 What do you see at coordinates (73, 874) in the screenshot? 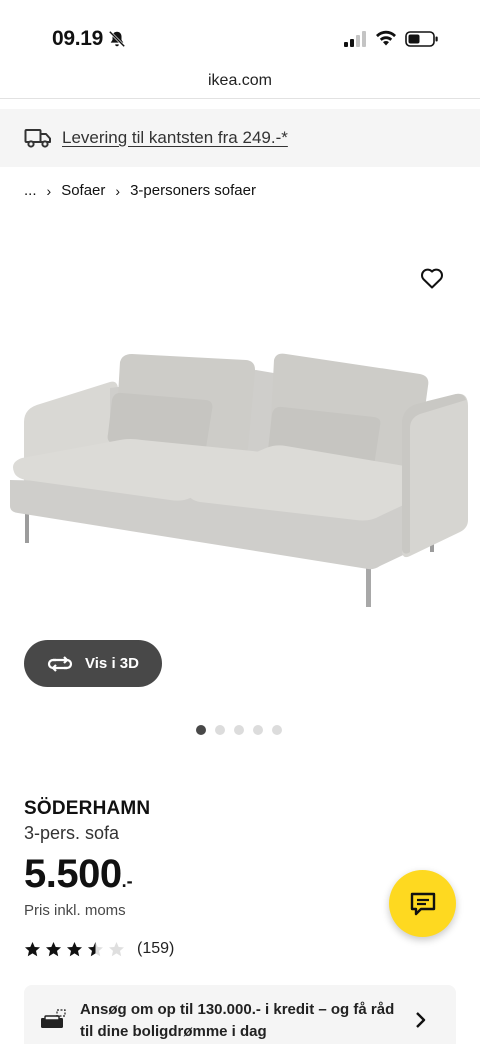
I see `price-amount: 5.500` at bounding box center [73, 874].